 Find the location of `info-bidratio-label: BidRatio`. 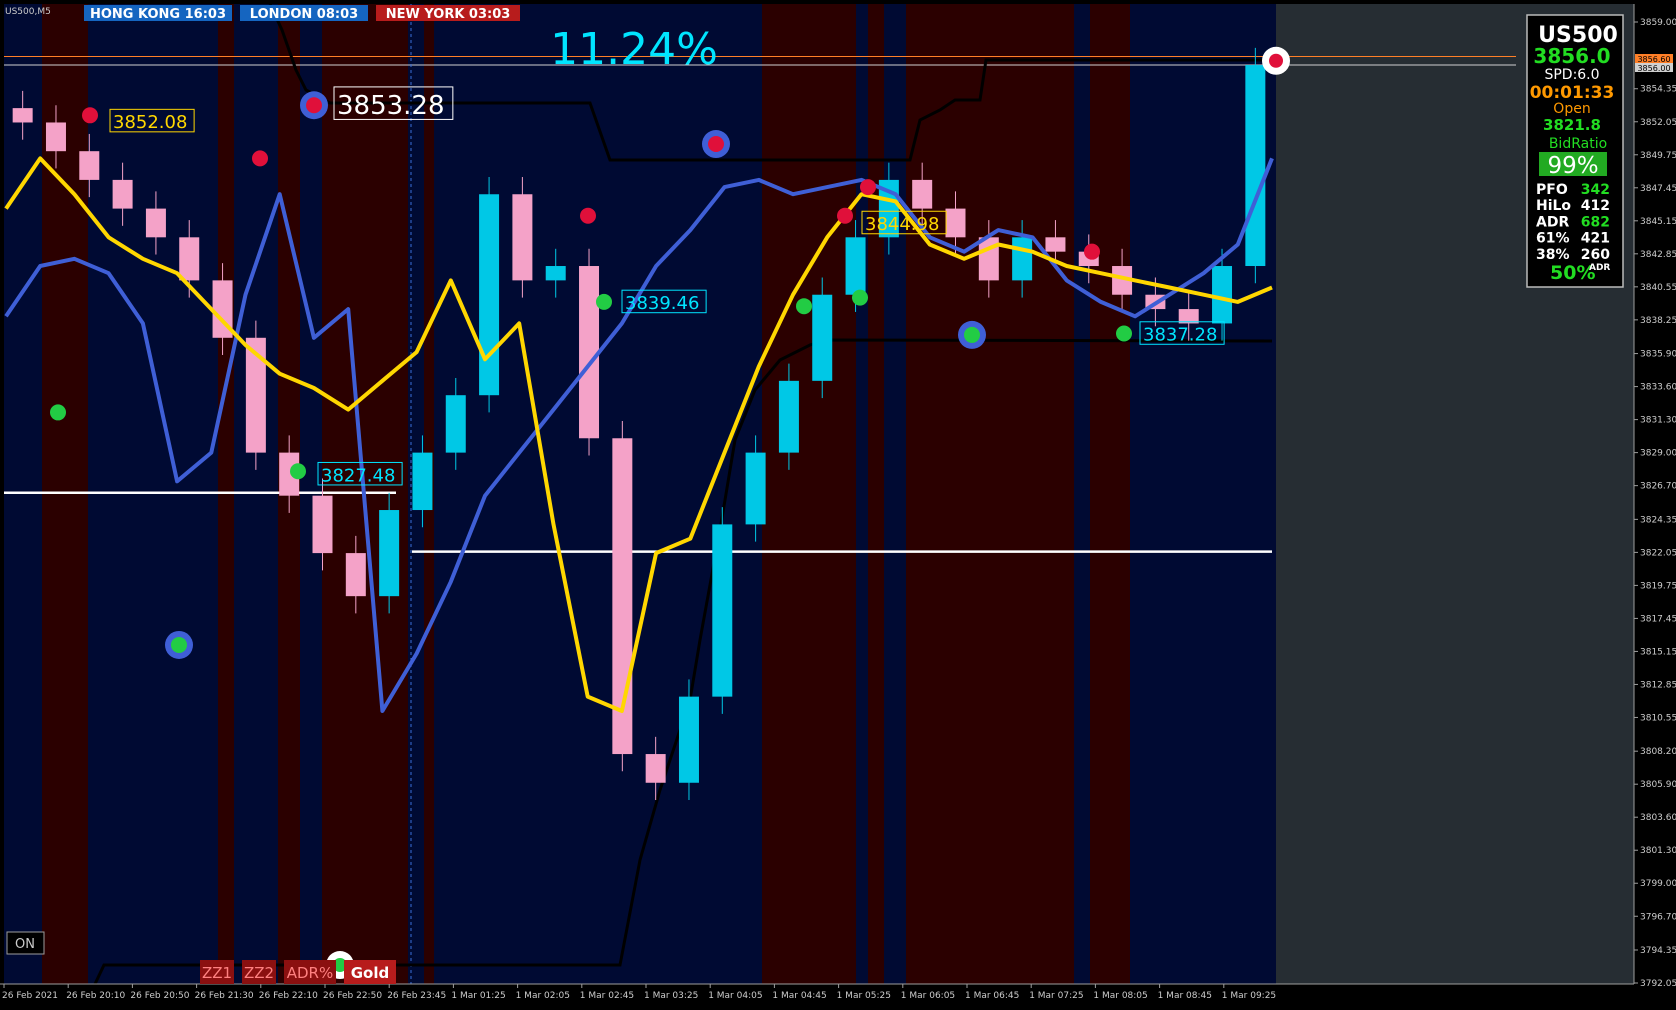

info-bidratio-label: BidRatio is located at coordinates (1578, 144).